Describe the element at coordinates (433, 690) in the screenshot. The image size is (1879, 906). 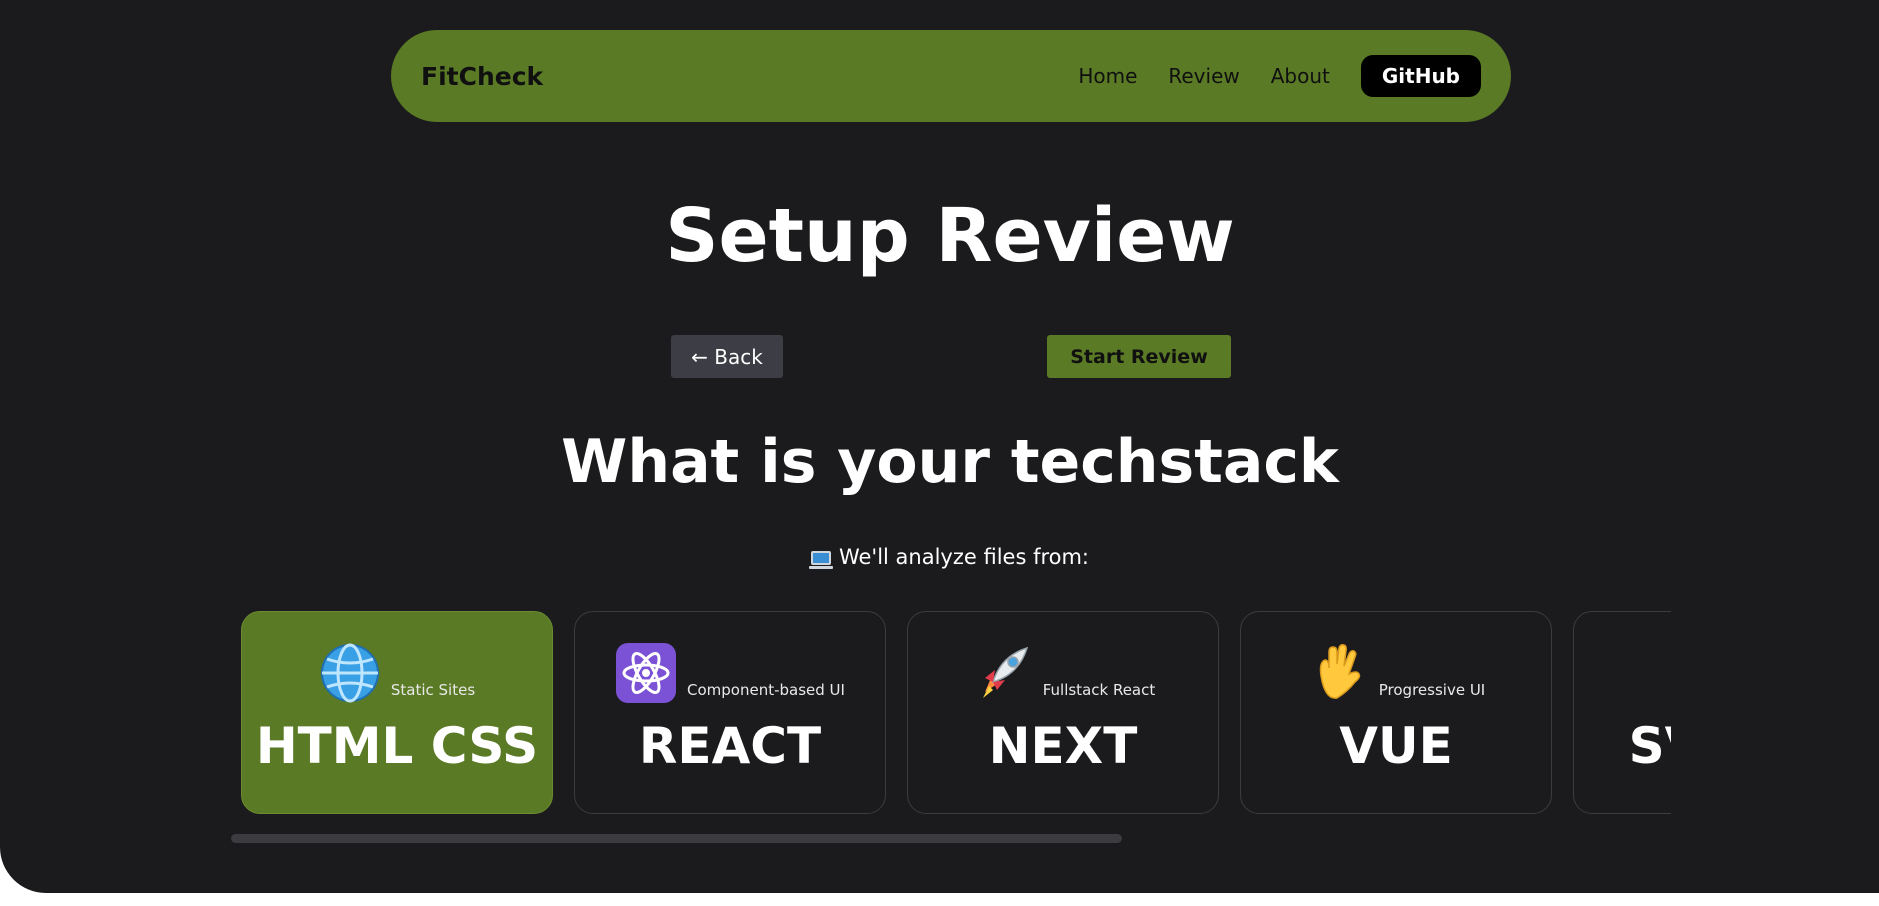
I see `card-subtitle: Static Sites` at that location.